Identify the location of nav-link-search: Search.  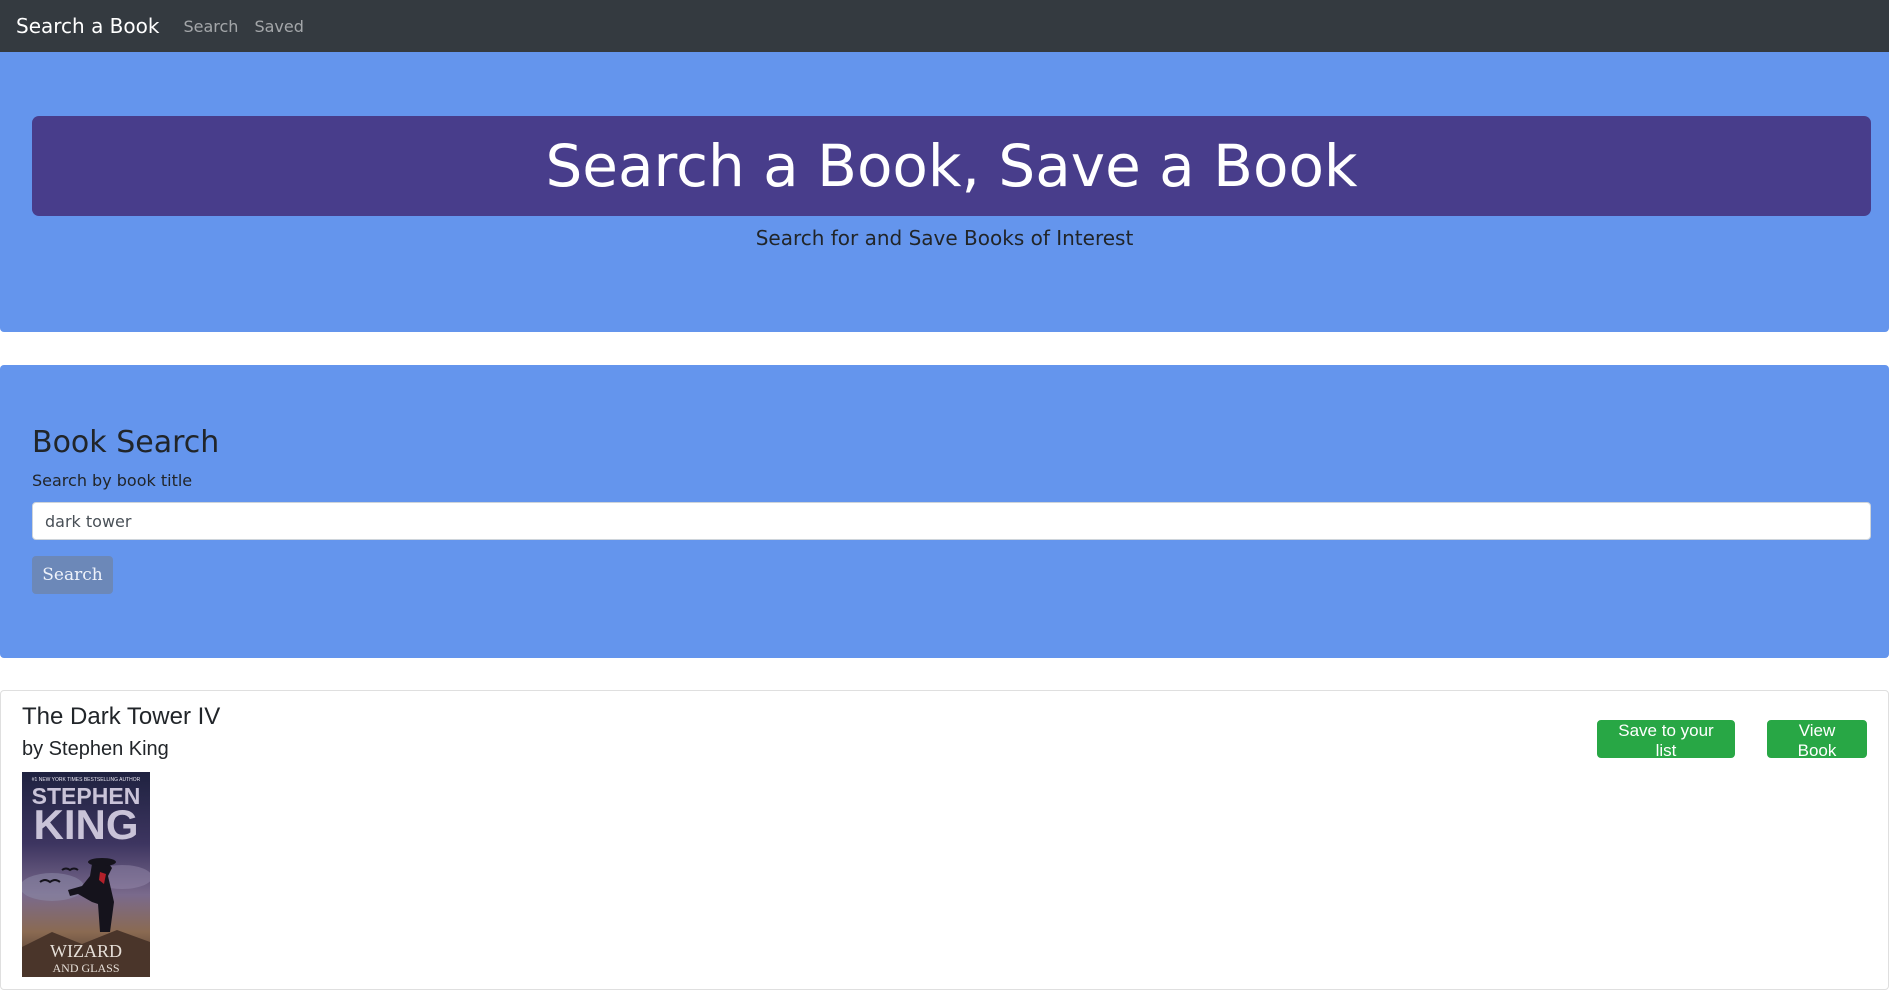
(210, 26).